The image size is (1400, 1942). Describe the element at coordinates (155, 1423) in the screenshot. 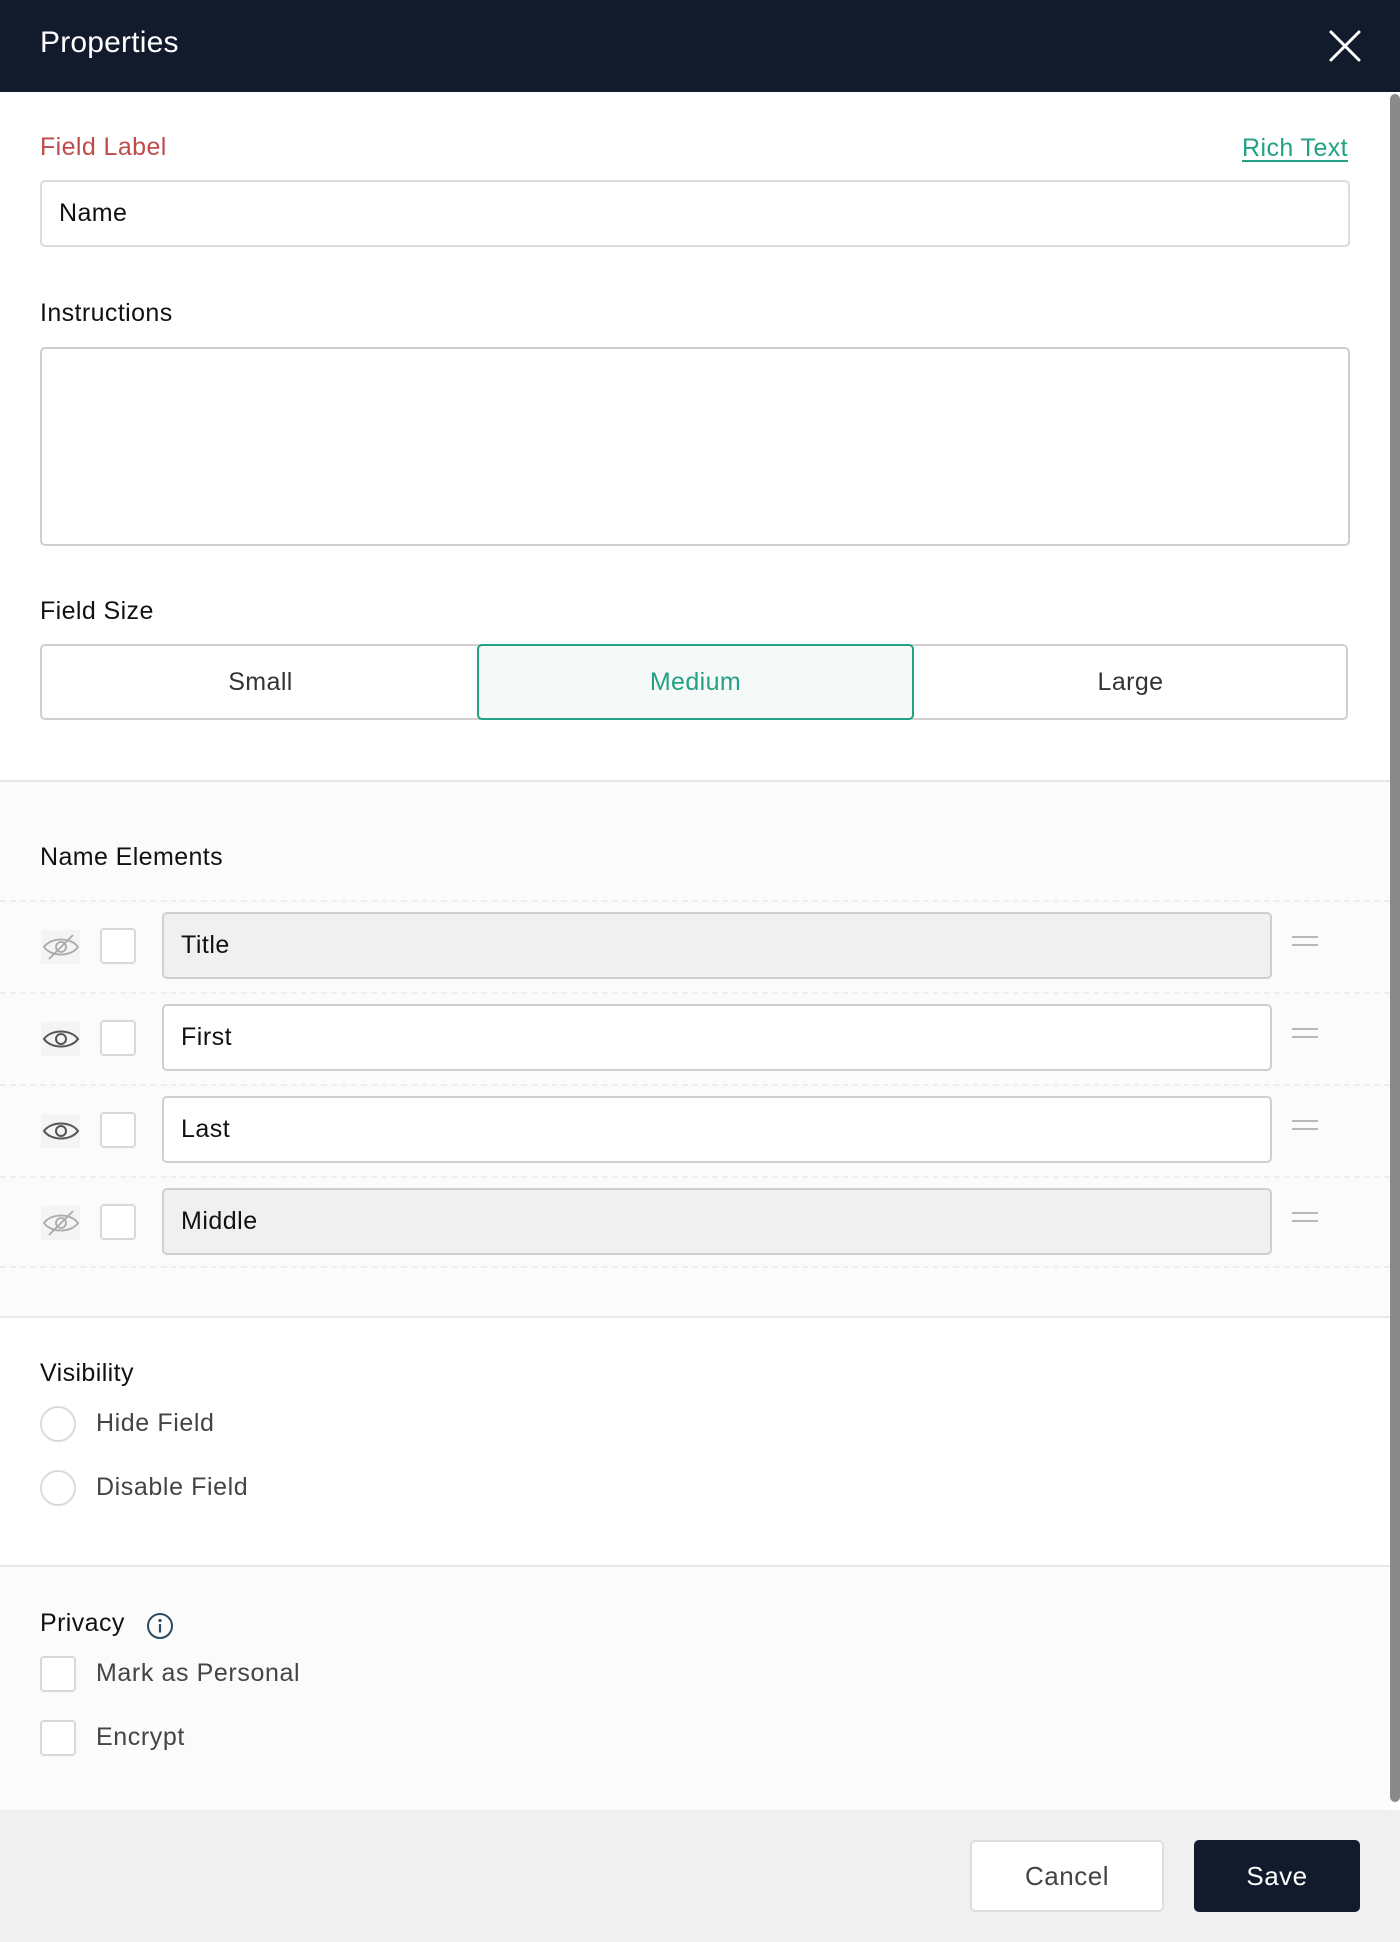

I see `hide-field-label: Hide Field` at that location.